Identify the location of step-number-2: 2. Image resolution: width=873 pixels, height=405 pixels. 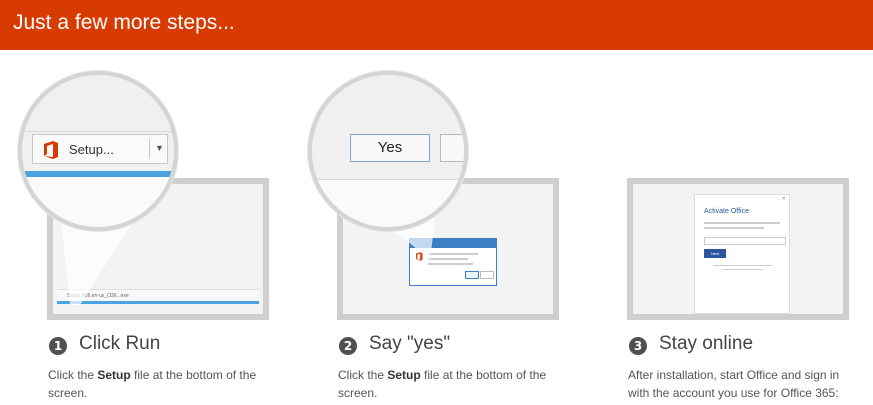
(348, 346).